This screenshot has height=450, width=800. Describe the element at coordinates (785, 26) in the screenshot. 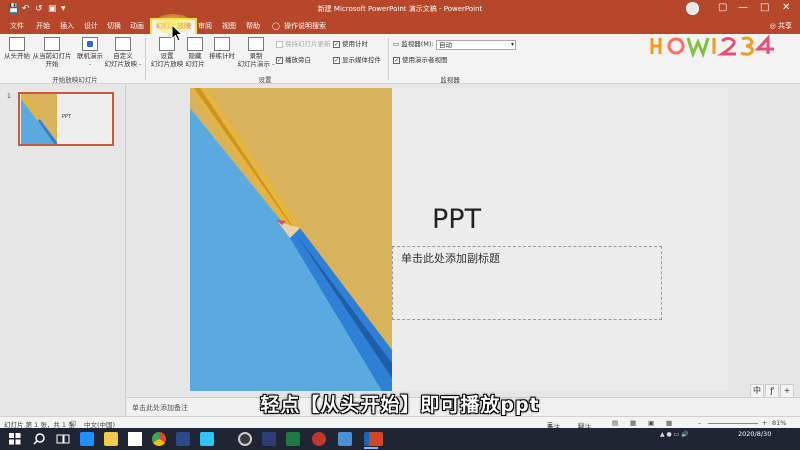

I see `share-label: 共享` at that location.